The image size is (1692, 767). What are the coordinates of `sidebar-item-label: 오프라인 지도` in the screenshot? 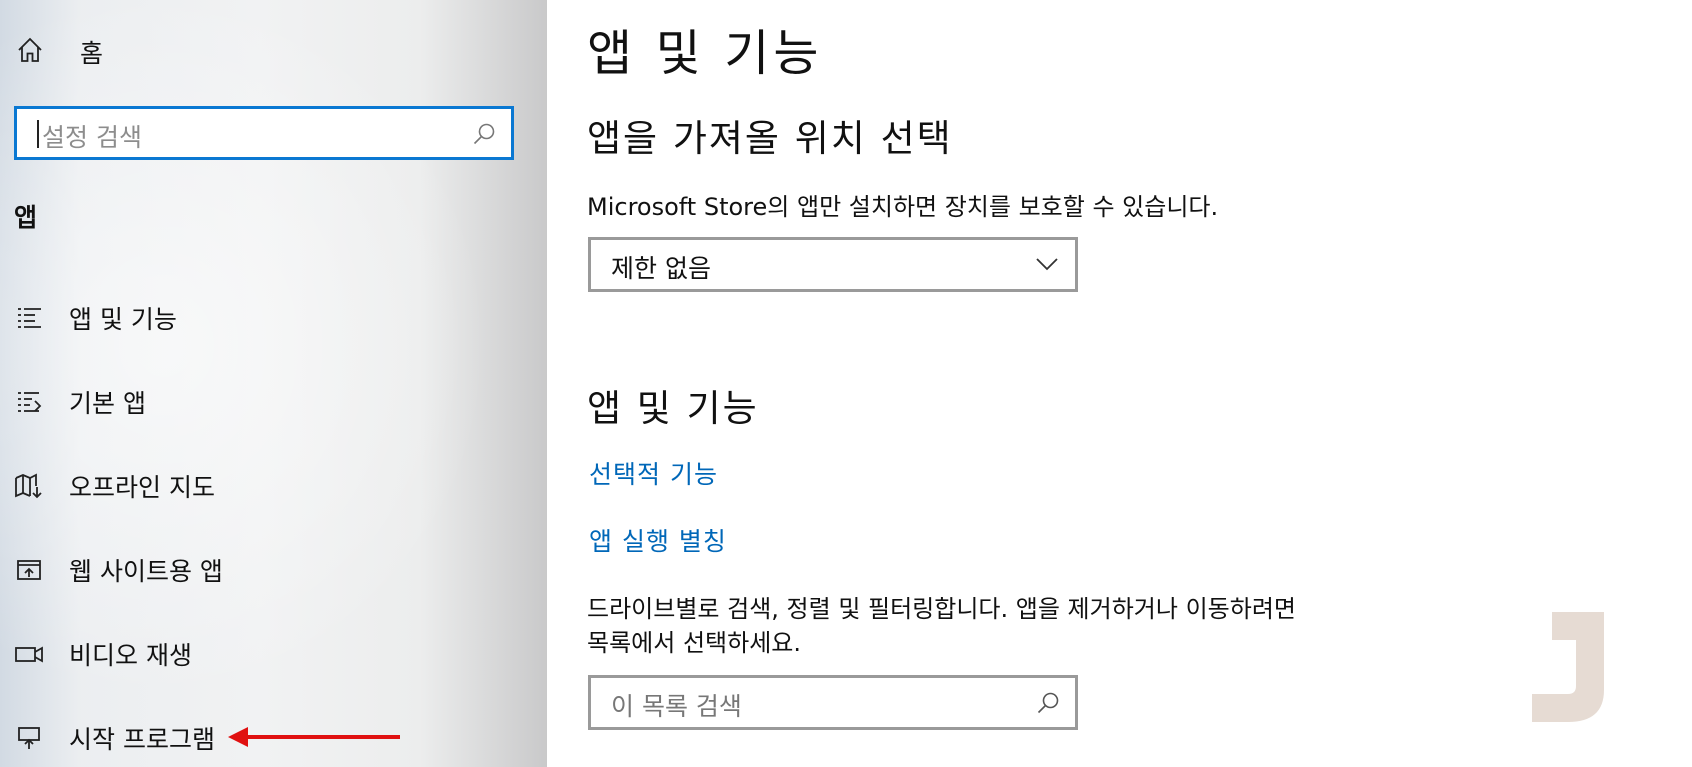 It's located at (142, 487).